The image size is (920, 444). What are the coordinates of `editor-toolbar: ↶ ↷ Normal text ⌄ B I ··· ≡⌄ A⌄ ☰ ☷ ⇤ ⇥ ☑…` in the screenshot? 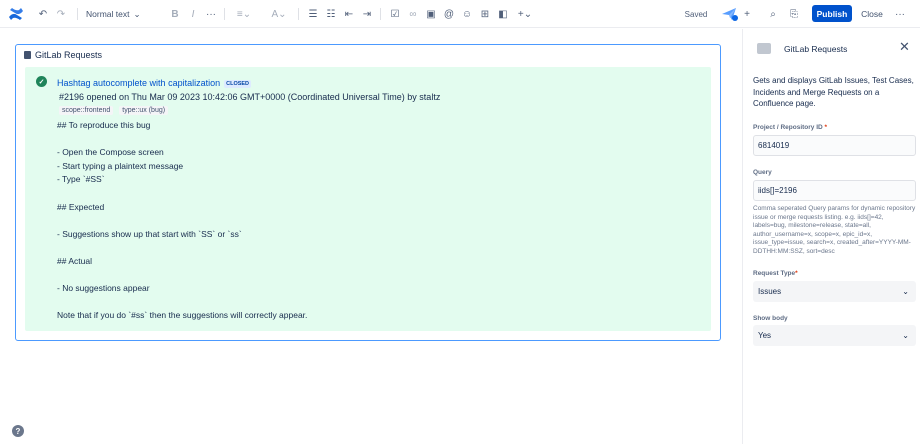 It's located at (460, 14).